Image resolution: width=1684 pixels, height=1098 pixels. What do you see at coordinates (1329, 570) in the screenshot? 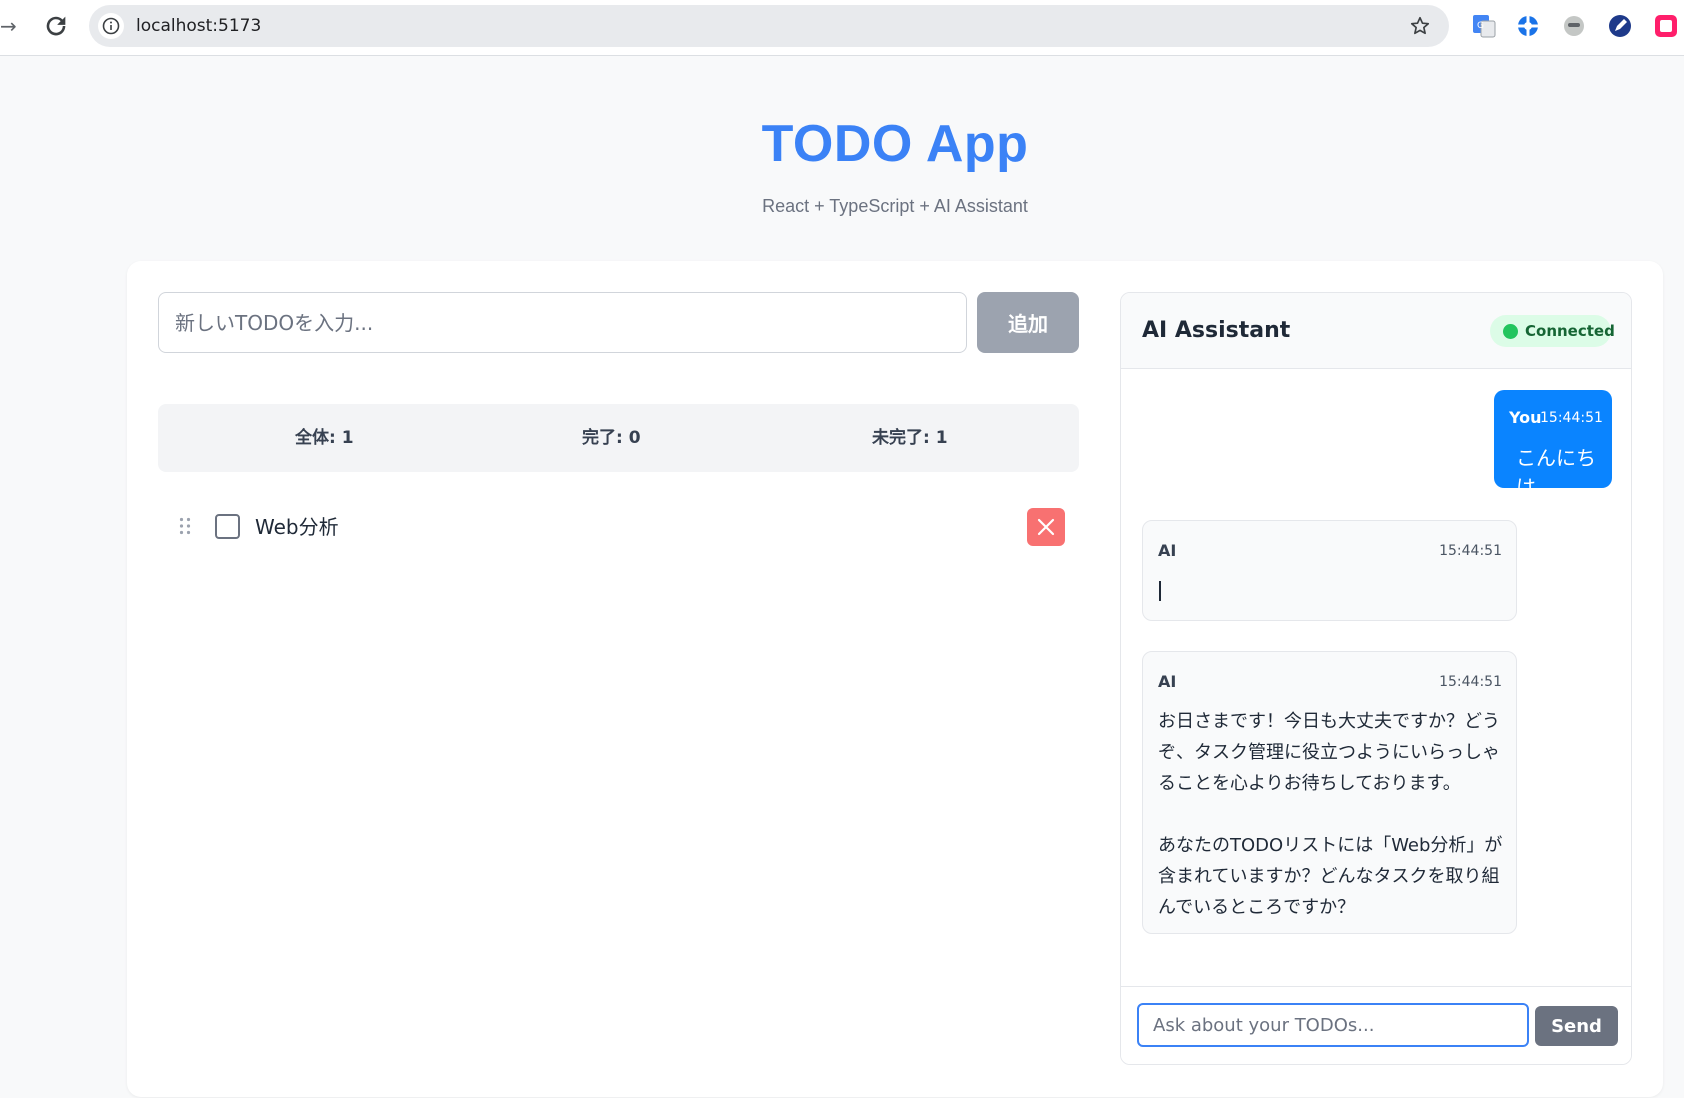
I see `ai-message: AI 15:44:51` at bounding box center [1329, 570].